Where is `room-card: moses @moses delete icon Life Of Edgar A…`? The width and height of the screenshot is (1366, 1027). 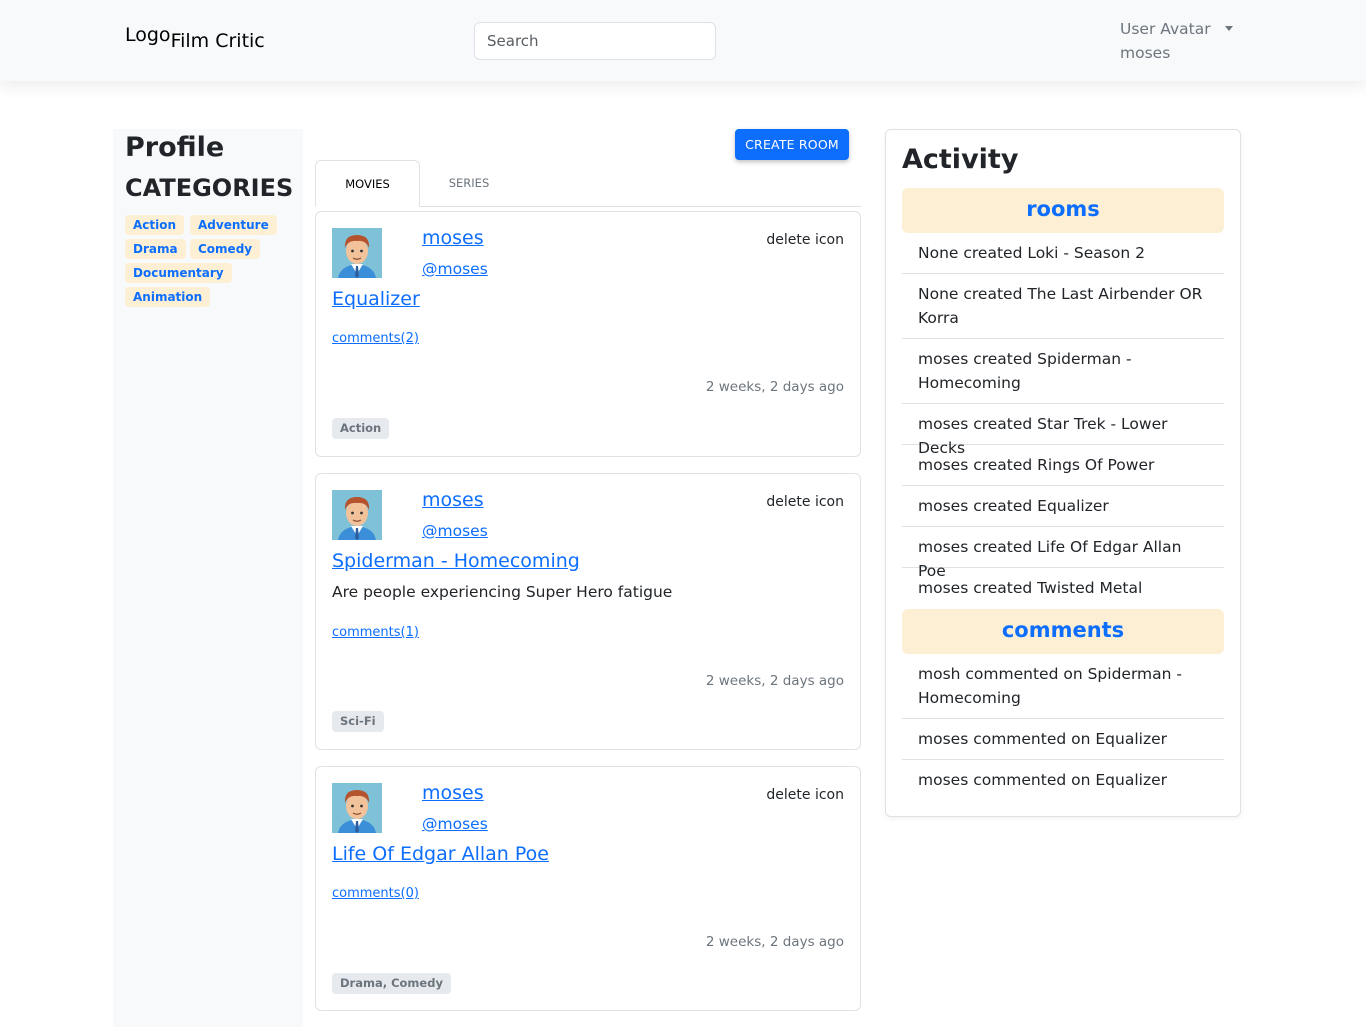
room-card: moses @moses delete icon Life Of Edgar A… is located at coordinates (588, 888).